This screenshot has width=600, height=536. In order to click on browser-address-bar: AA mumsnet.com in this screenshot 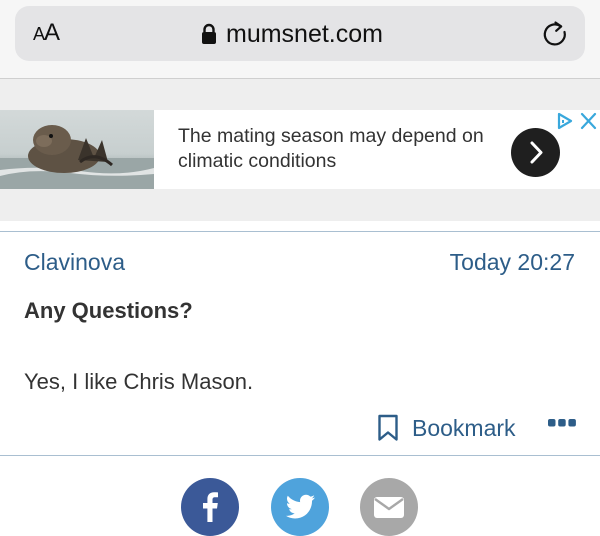, I will do `click(300, 39)`.